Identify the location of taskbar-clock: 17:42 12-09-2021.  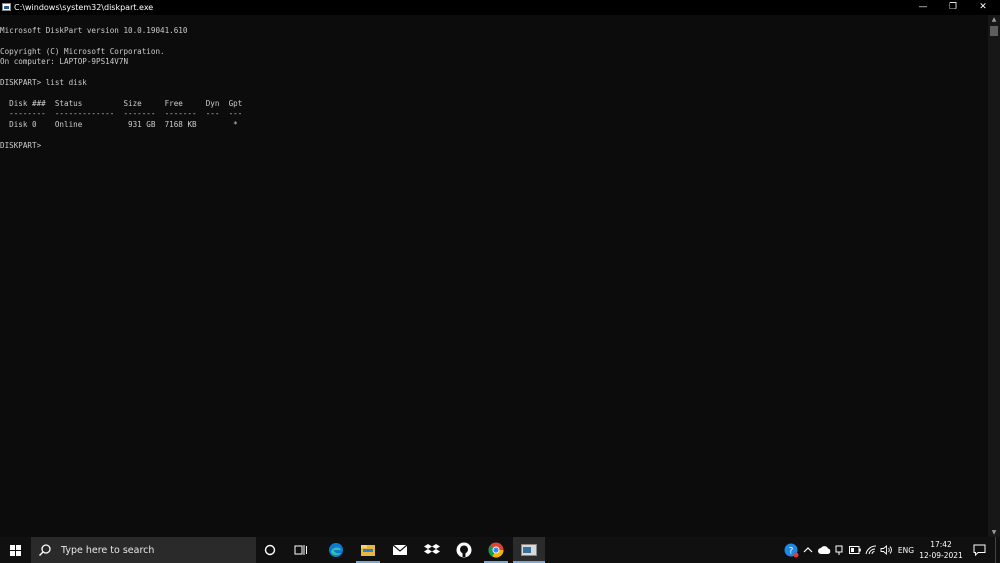
(941, 550).